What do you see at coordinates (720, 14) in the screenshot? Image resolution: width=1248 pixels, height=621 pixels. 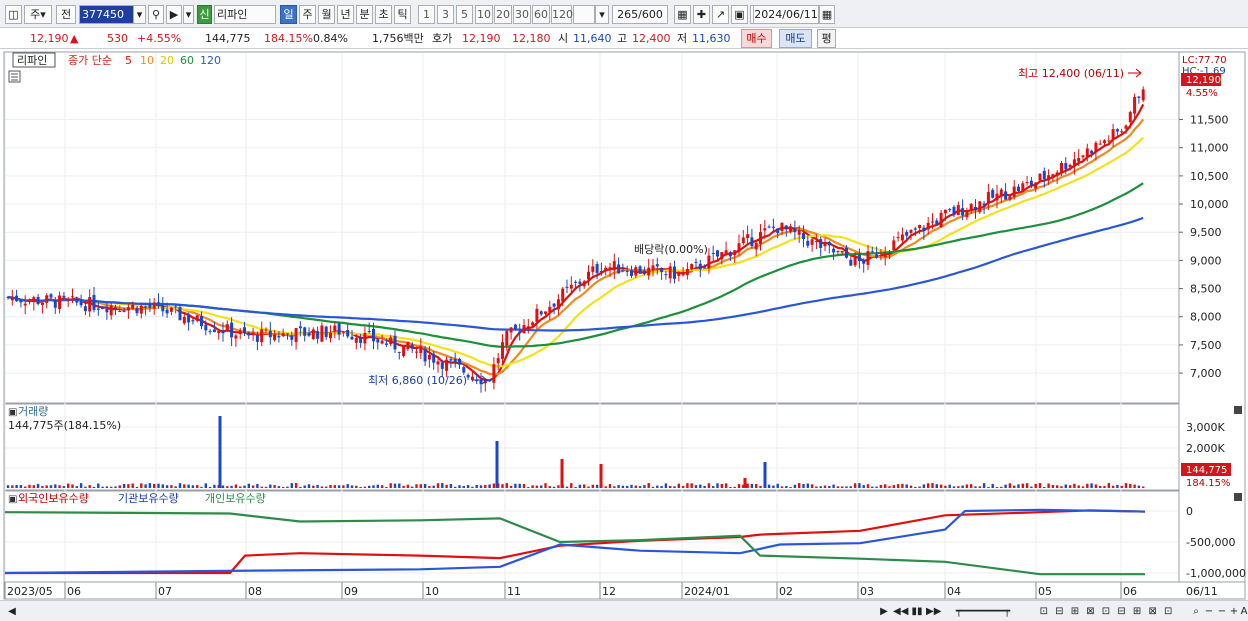 I see `trend-tool-icon: ↗` at bounding box center [720, 14].